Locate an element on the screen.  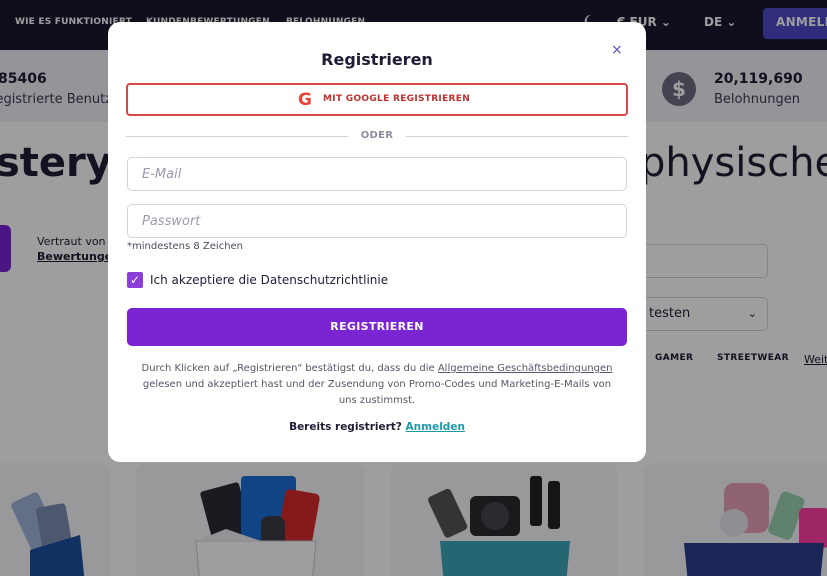
already-registered-text: Bereits registriert? is located at coordinates (345, 427).